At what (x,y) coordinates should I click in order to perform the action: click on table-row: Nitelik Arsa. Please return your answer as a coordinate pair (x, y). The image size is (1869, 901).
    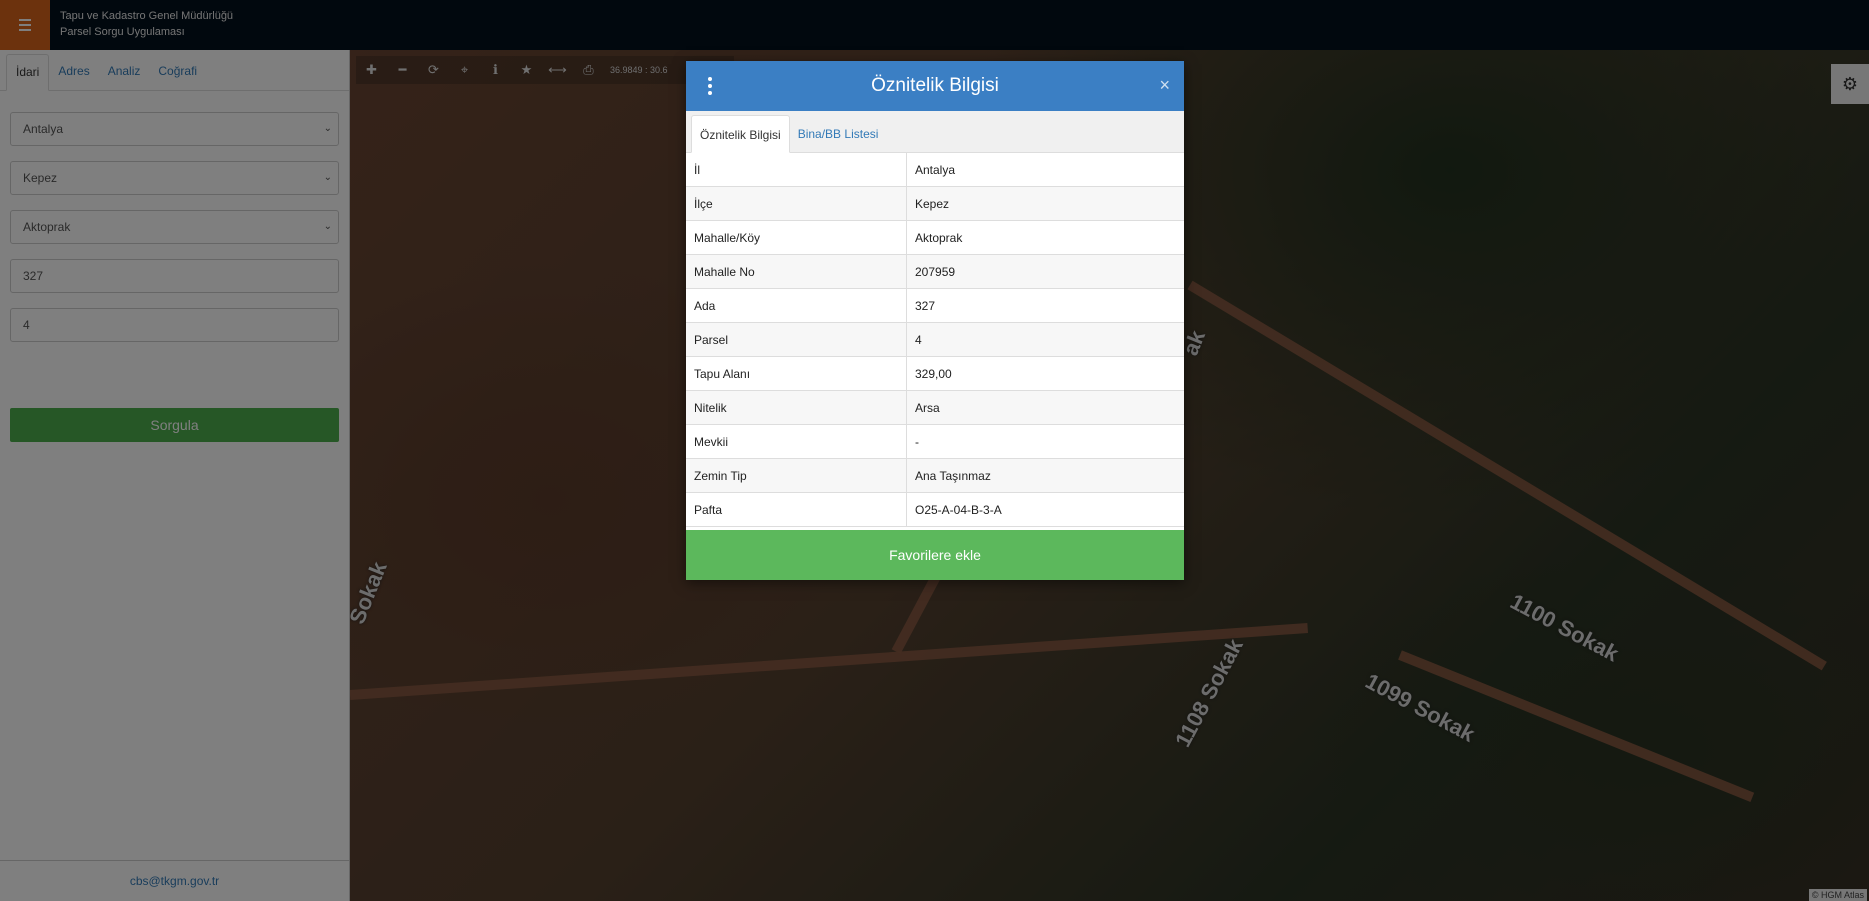
    Looking at the image, I should click on (935, 407).